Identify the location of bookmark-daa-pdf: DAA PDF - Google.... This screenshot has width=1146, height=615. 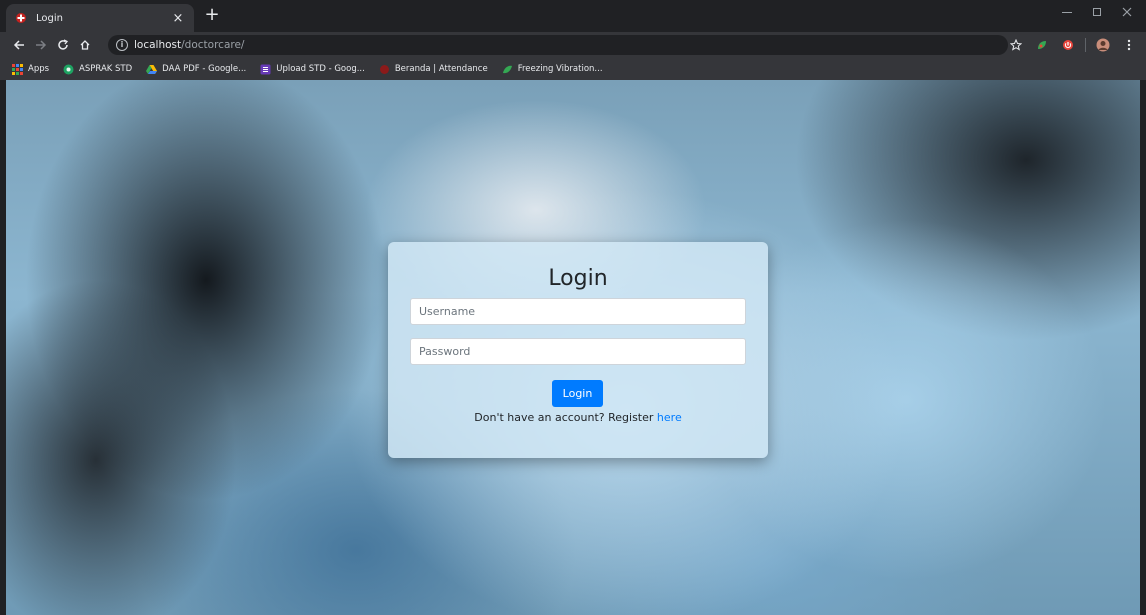
(196, 69).